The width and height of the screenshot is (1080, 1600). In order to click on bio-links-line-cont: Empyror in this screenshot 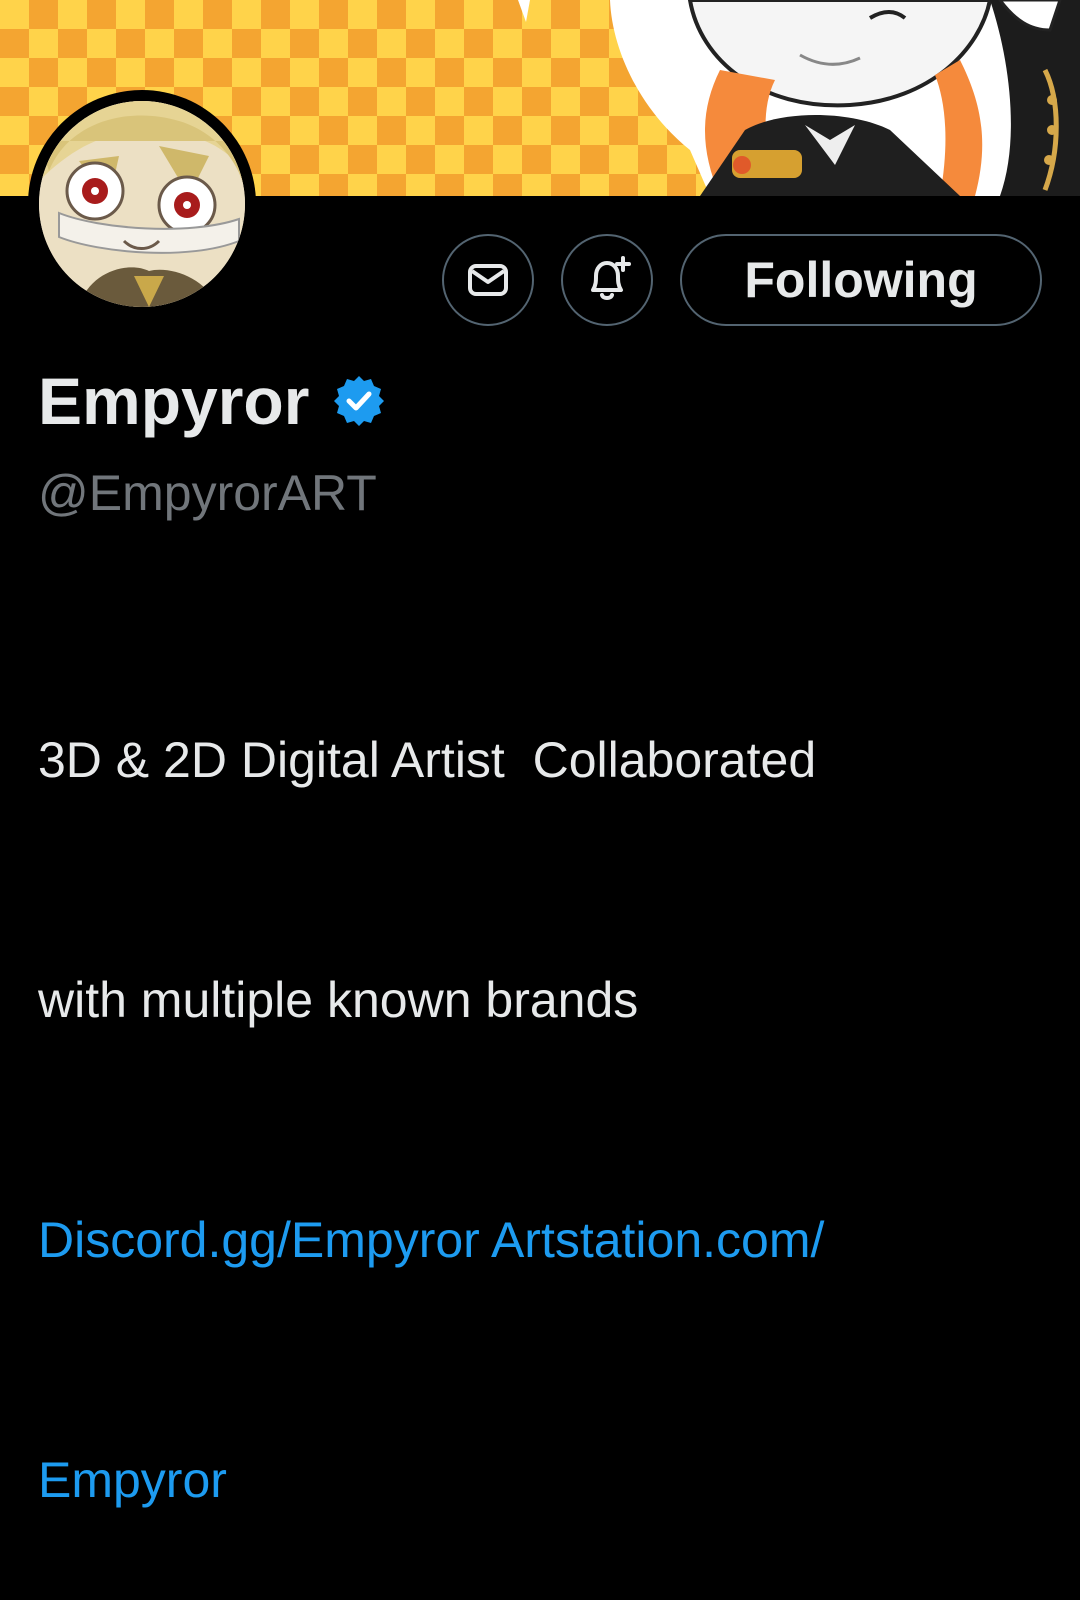, I will do `click(548, 1480)`.